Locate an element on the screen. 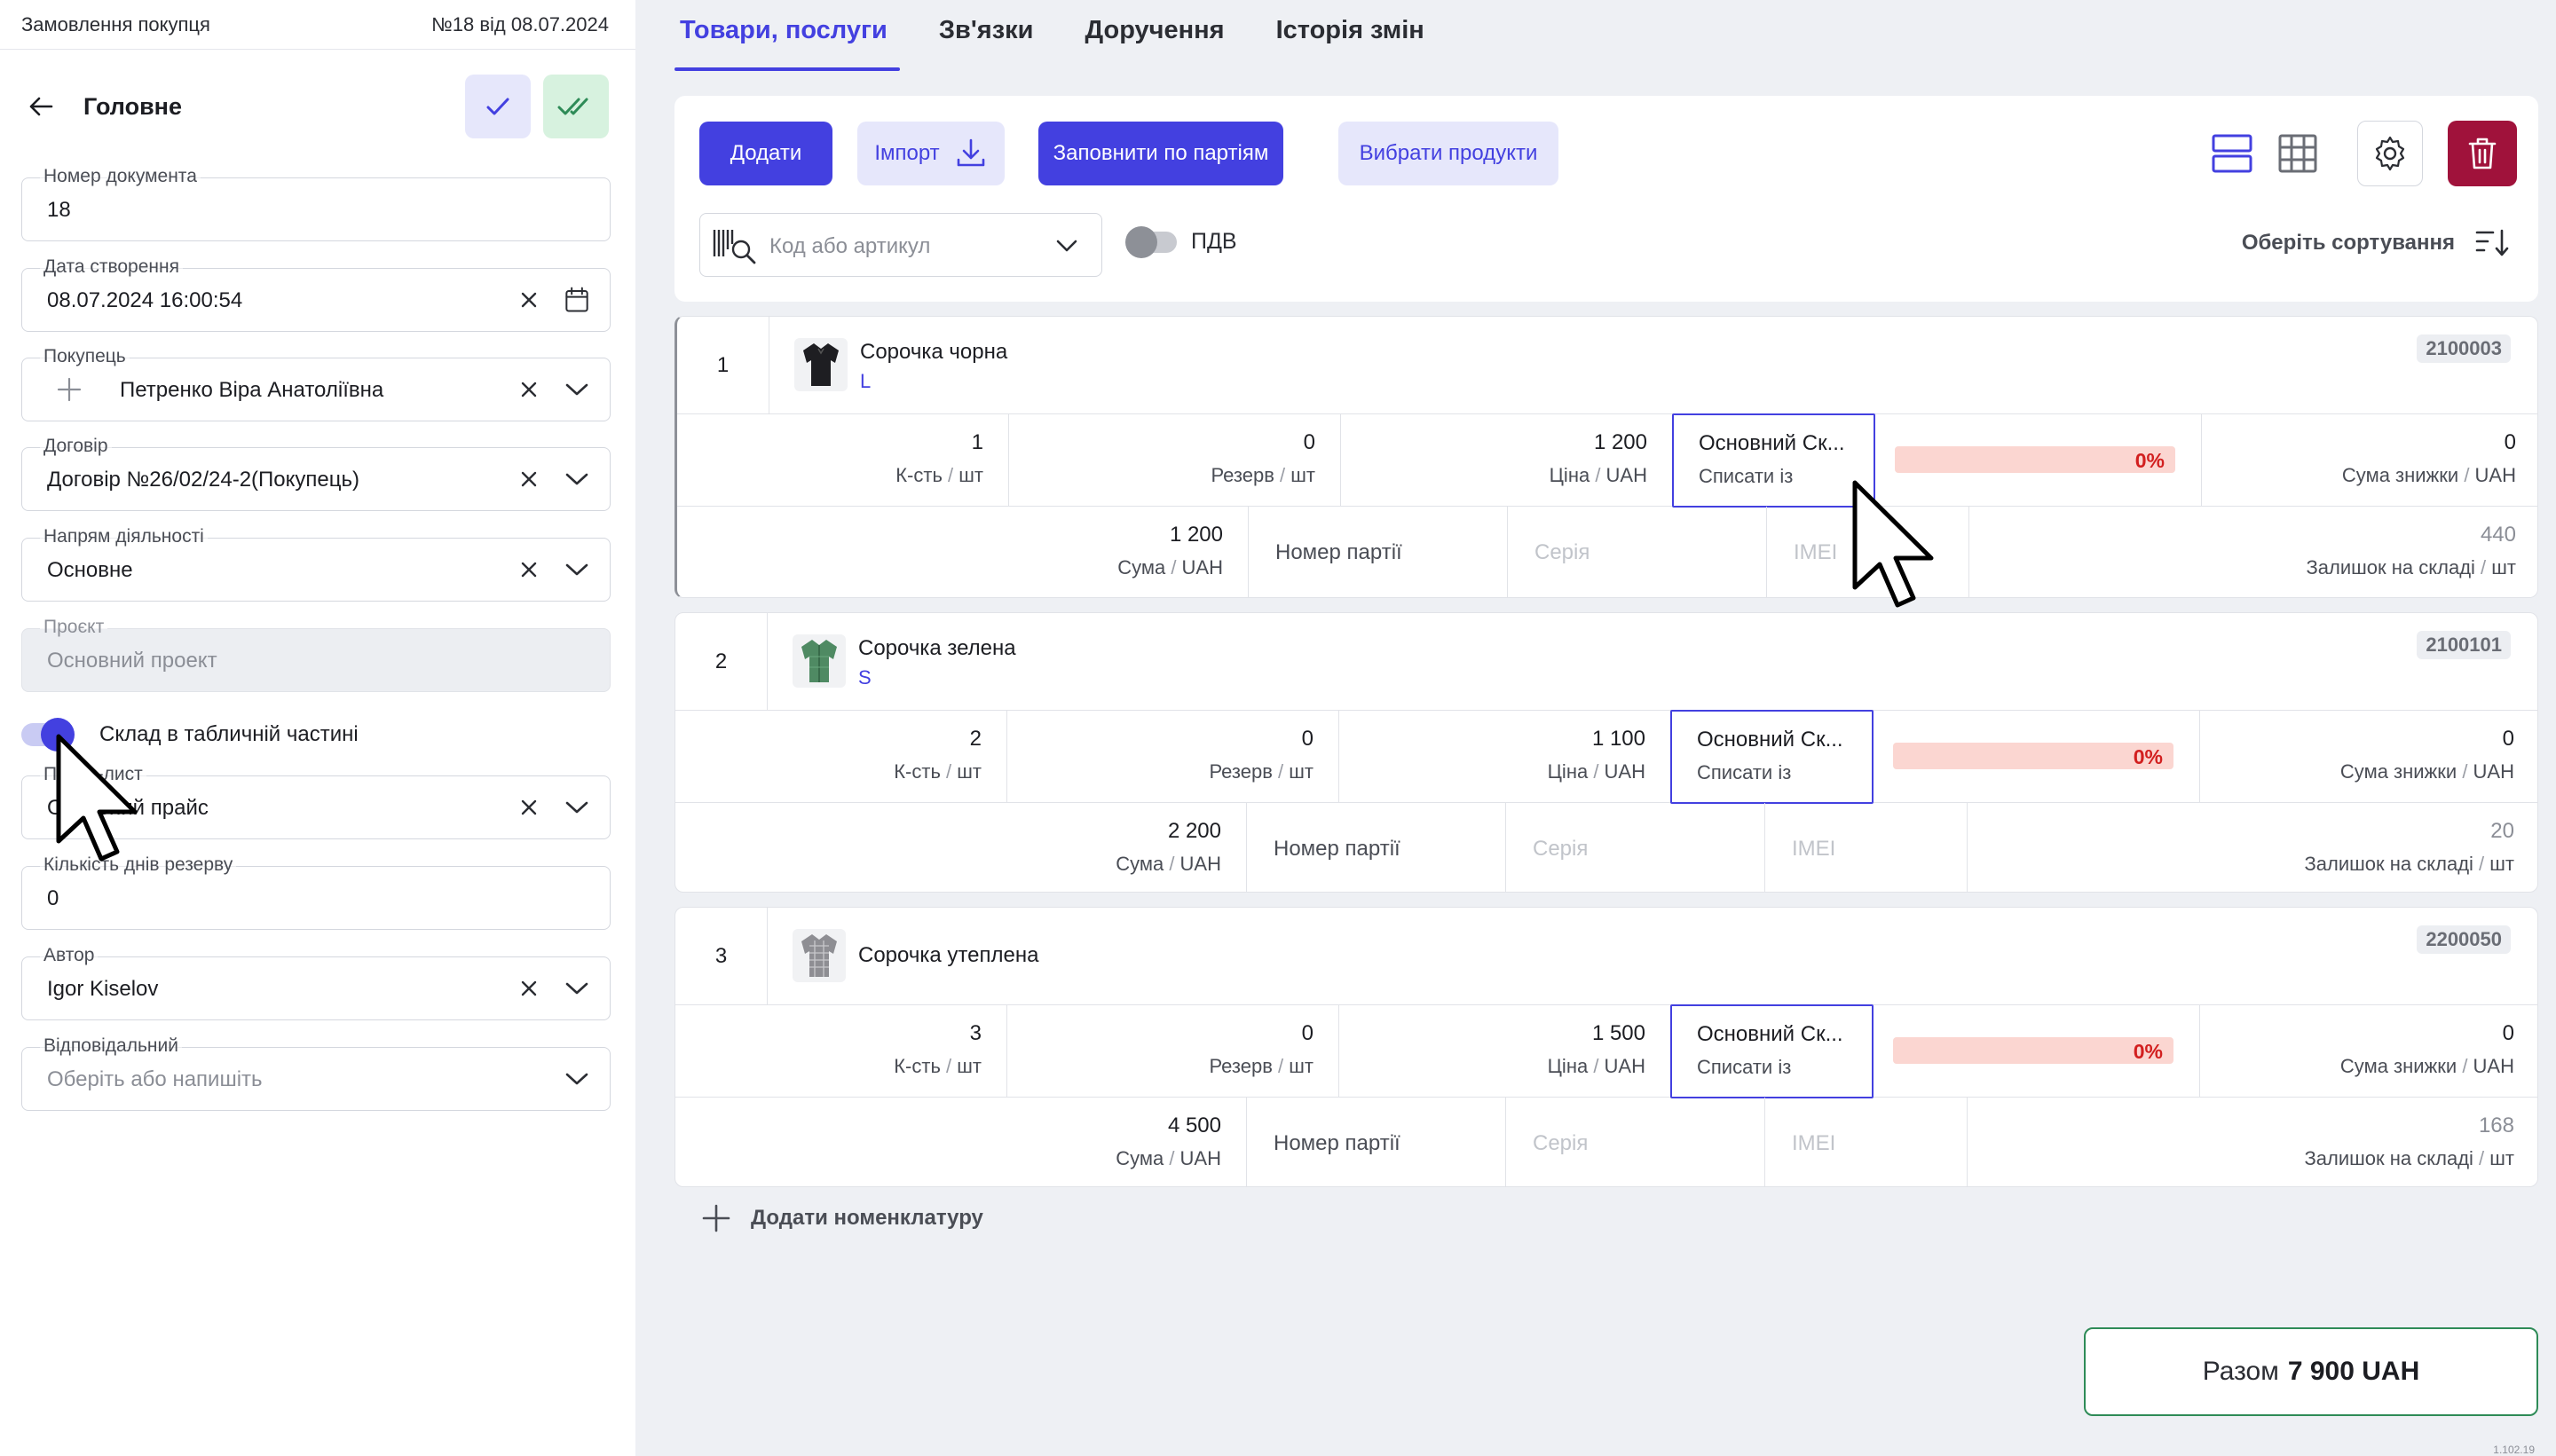  row-number: 1 is located at coordinates (723, 365).